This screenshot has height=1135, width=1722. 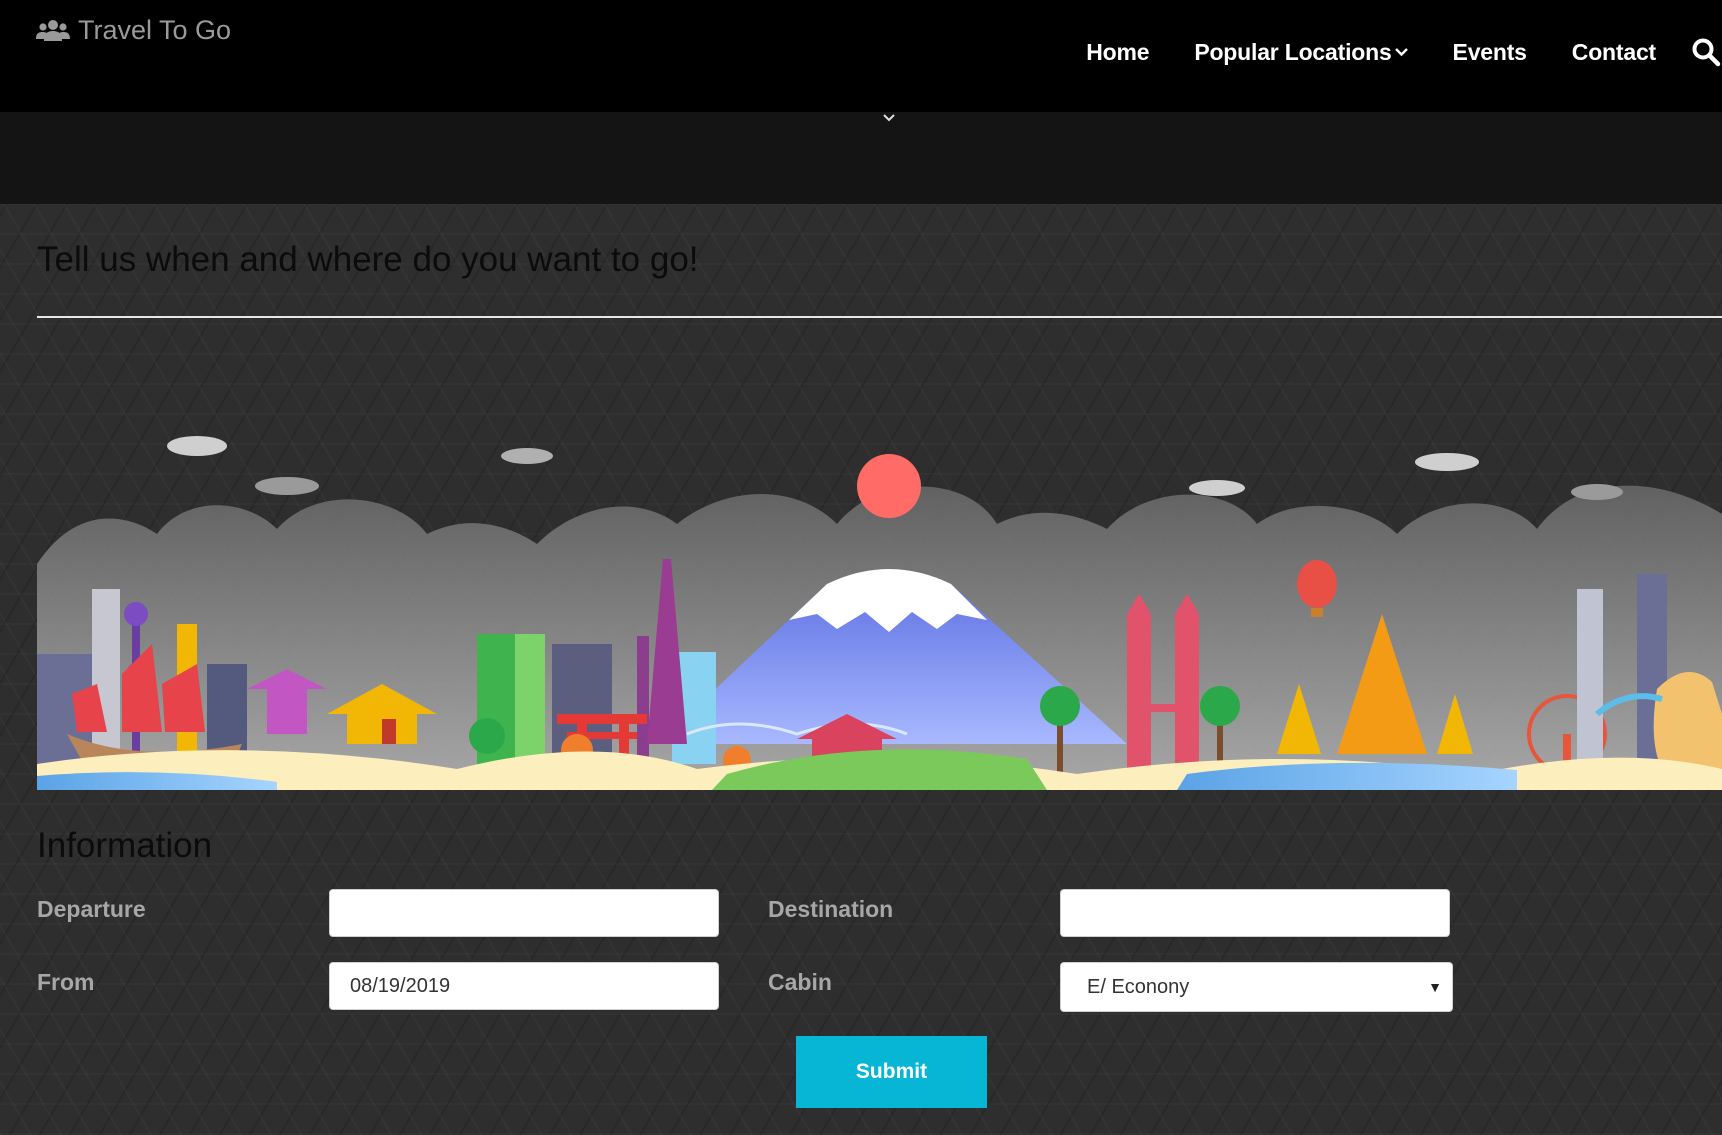 I want to click on nav-home: Home, so click(x=1117, y=52).